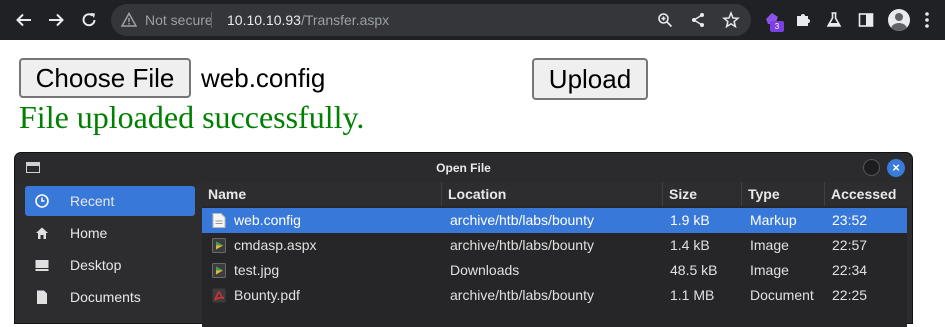 The width and height of the screenshot is (945, 327). Describe the element at coordinates (129, 20) in the screenshot. I see `warning-icon` at that location.